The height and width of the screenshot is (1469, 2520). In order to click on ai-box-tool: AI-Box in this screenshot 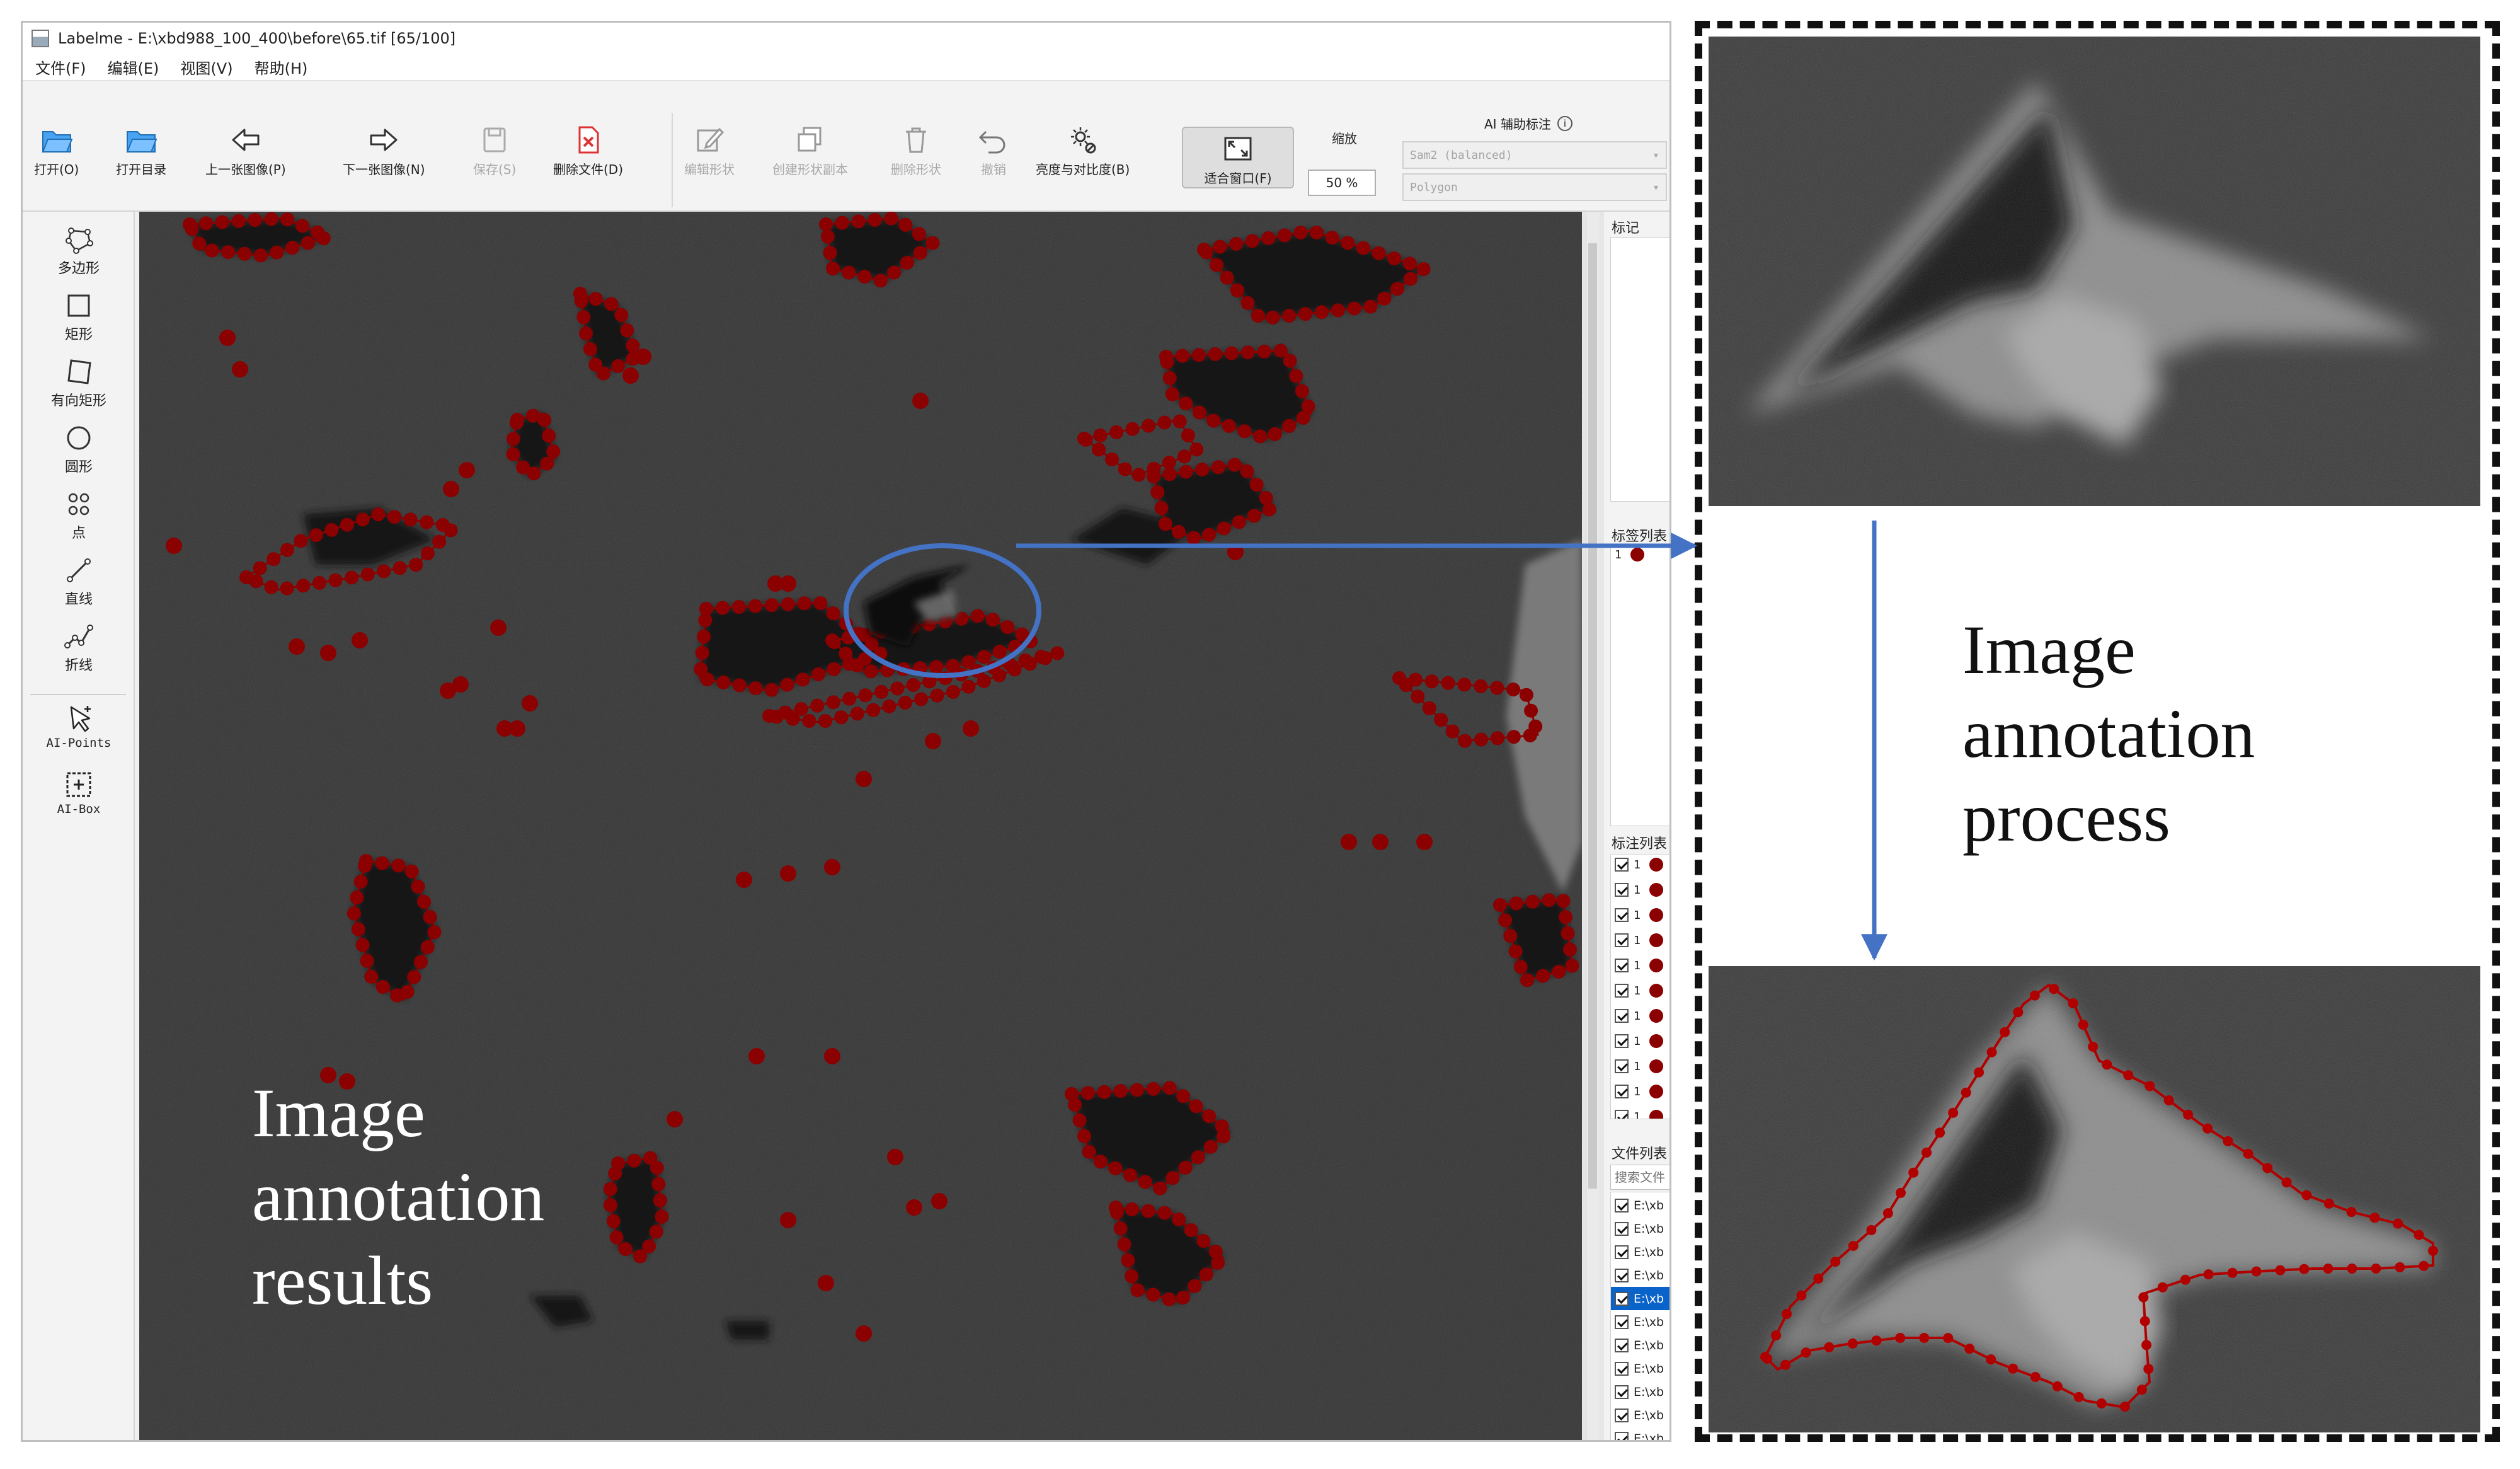, I will do `click(79, 792)`.